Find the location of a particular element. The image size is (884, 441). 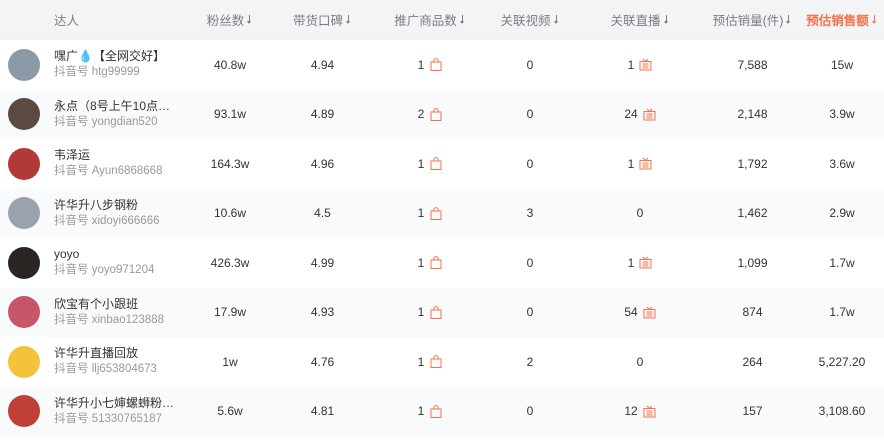

fans-count: 17.9w is located at coordinates (230, 312).